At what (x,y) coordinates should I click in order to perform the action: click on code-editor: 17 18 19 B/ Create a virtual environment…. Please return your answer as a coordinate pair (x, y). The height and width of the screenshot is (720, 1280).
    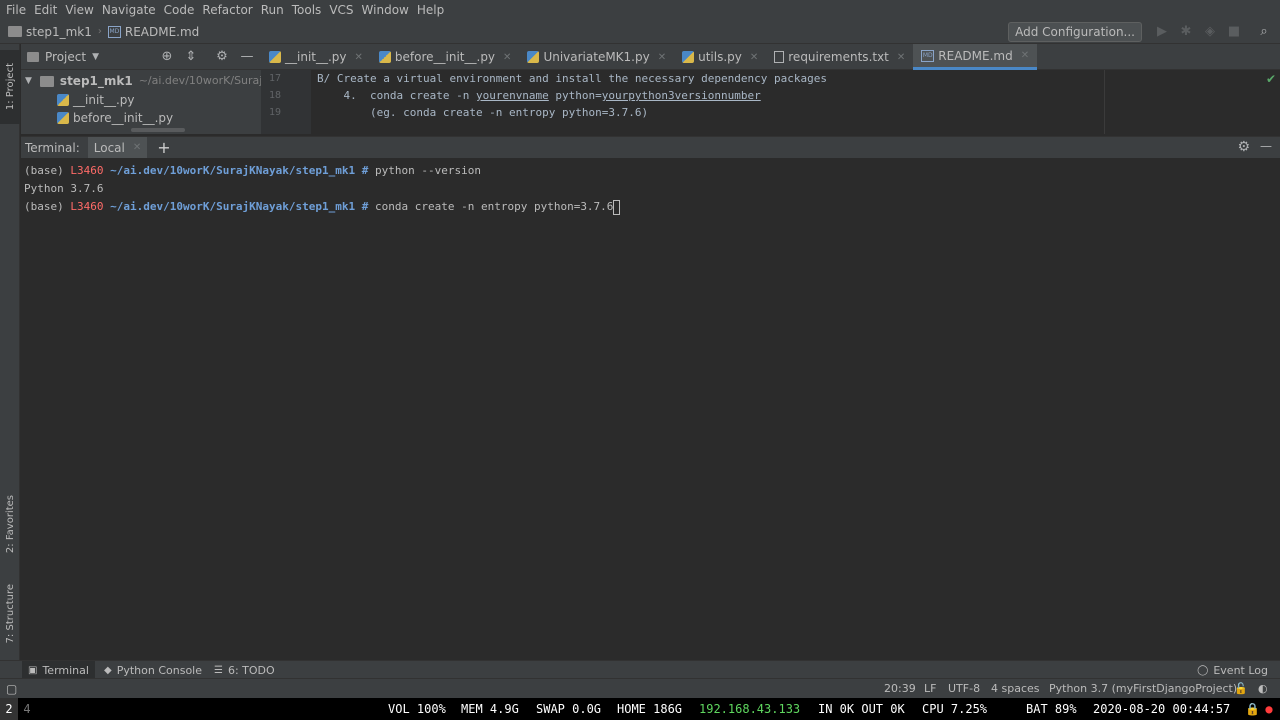
    Looking at the image, I should click on (770, 102).